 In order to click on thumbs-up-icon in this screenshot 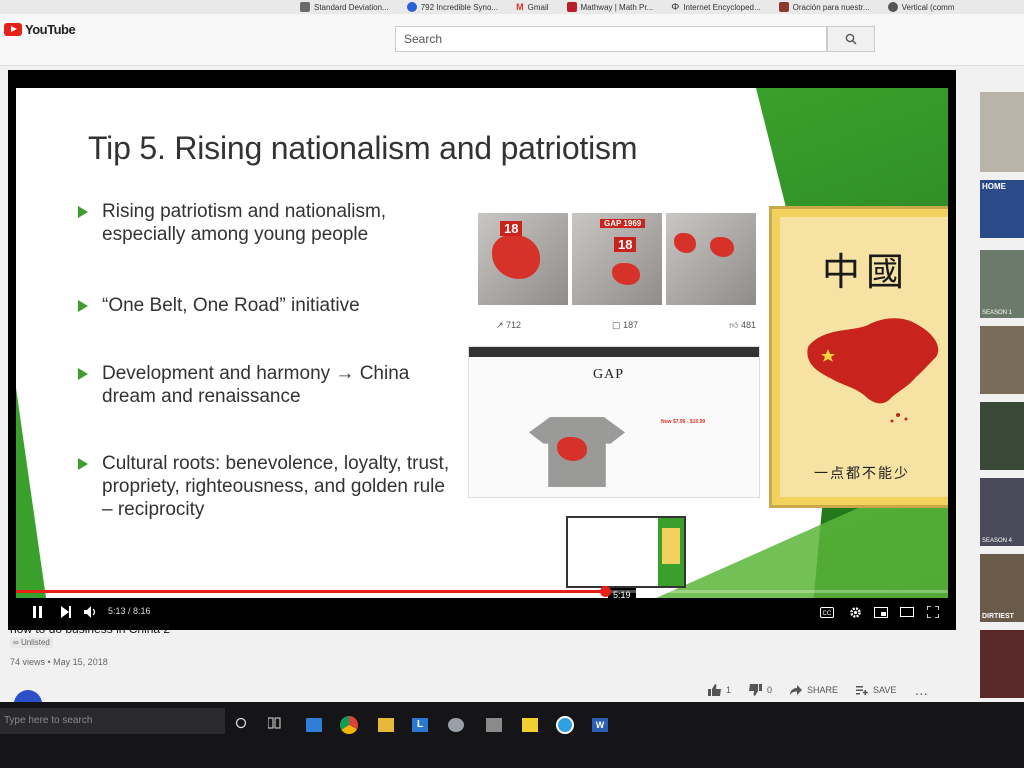, I will do `click(714, 690)`.